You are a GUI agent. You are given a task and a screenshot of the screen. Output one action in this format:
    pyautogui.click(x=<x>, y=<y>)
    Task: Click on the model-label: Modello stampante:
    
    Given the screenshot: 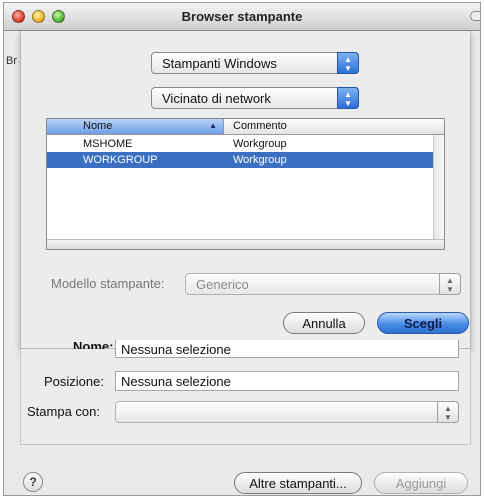 What is the action you would take?
    pyautogui.click(x=108, y=283)
    